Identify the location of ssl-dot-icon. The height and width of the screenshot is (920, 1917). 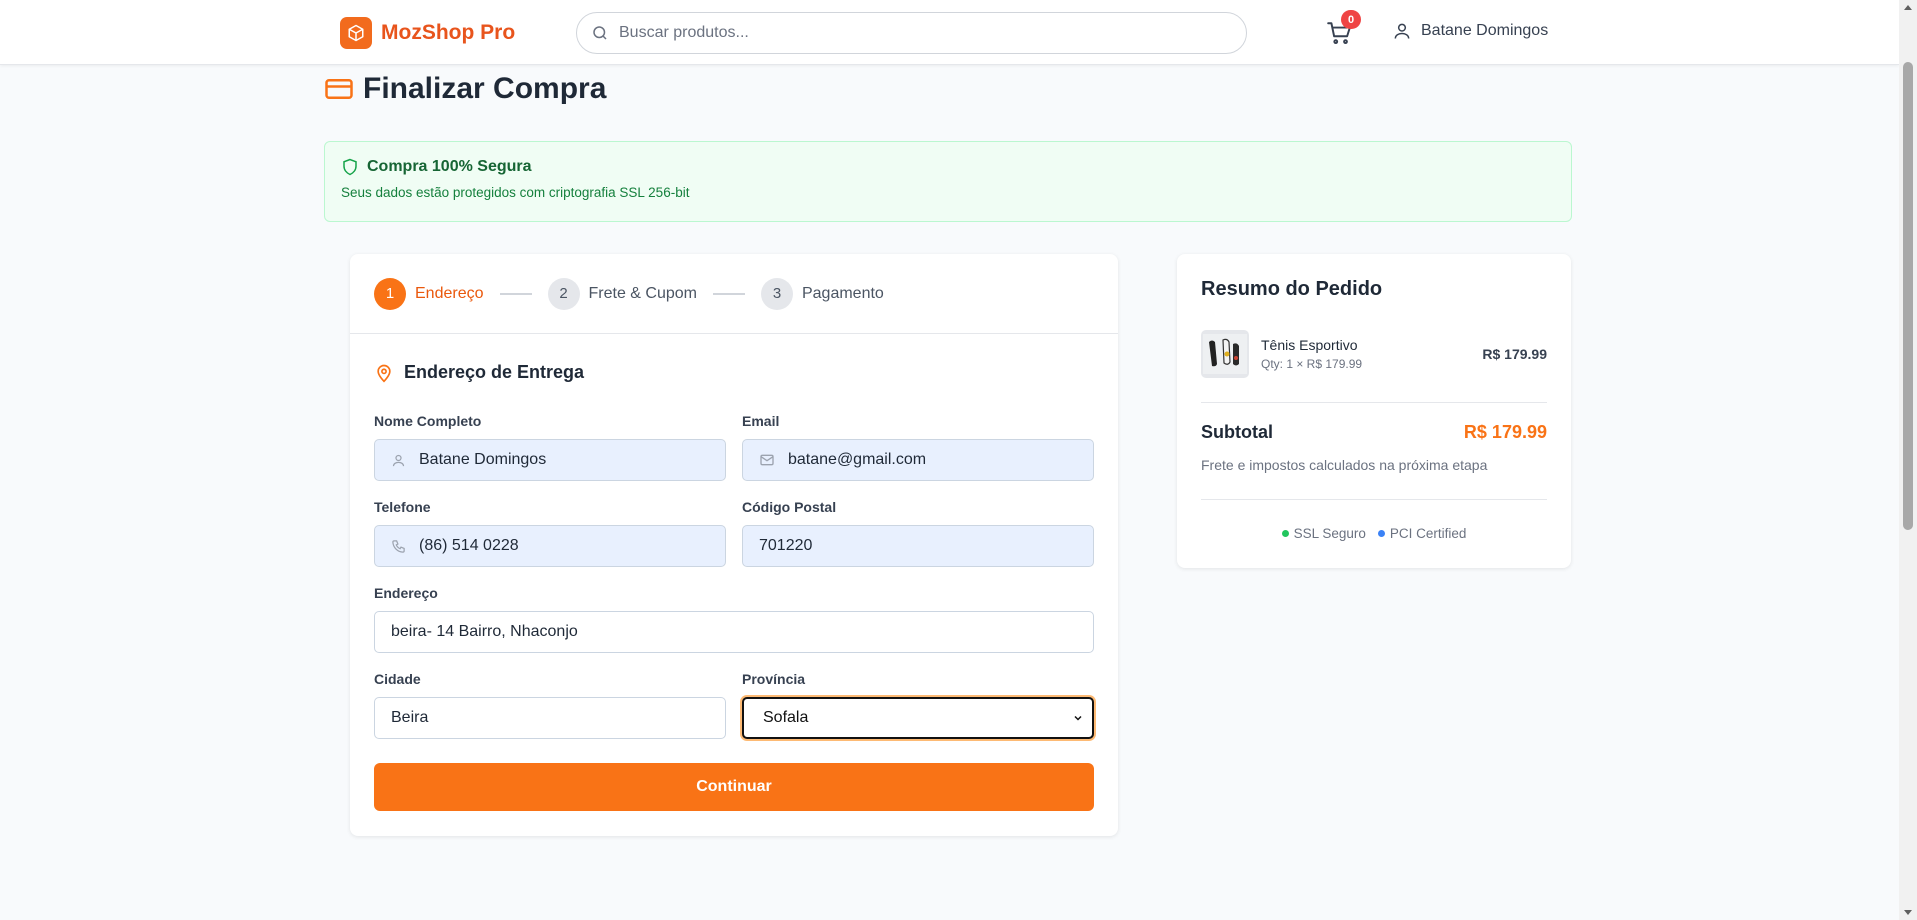
(1285, 533).